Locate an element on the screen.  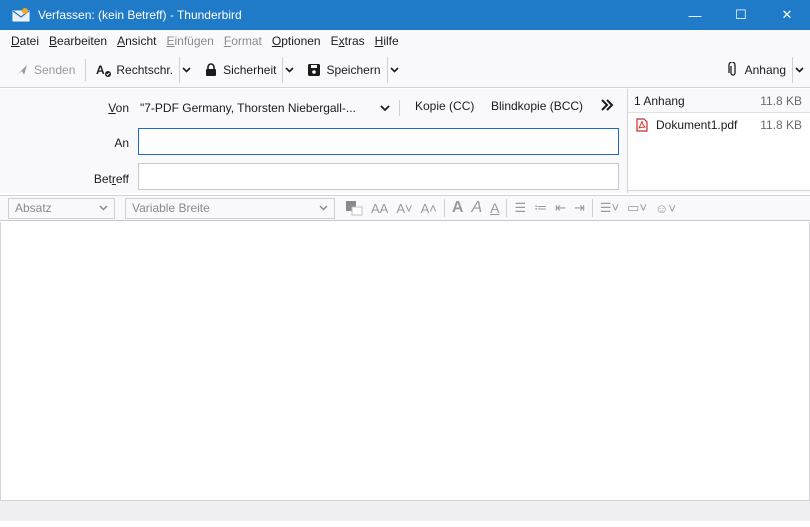
subject-label: Betreff is located at coordinates (111, 179).